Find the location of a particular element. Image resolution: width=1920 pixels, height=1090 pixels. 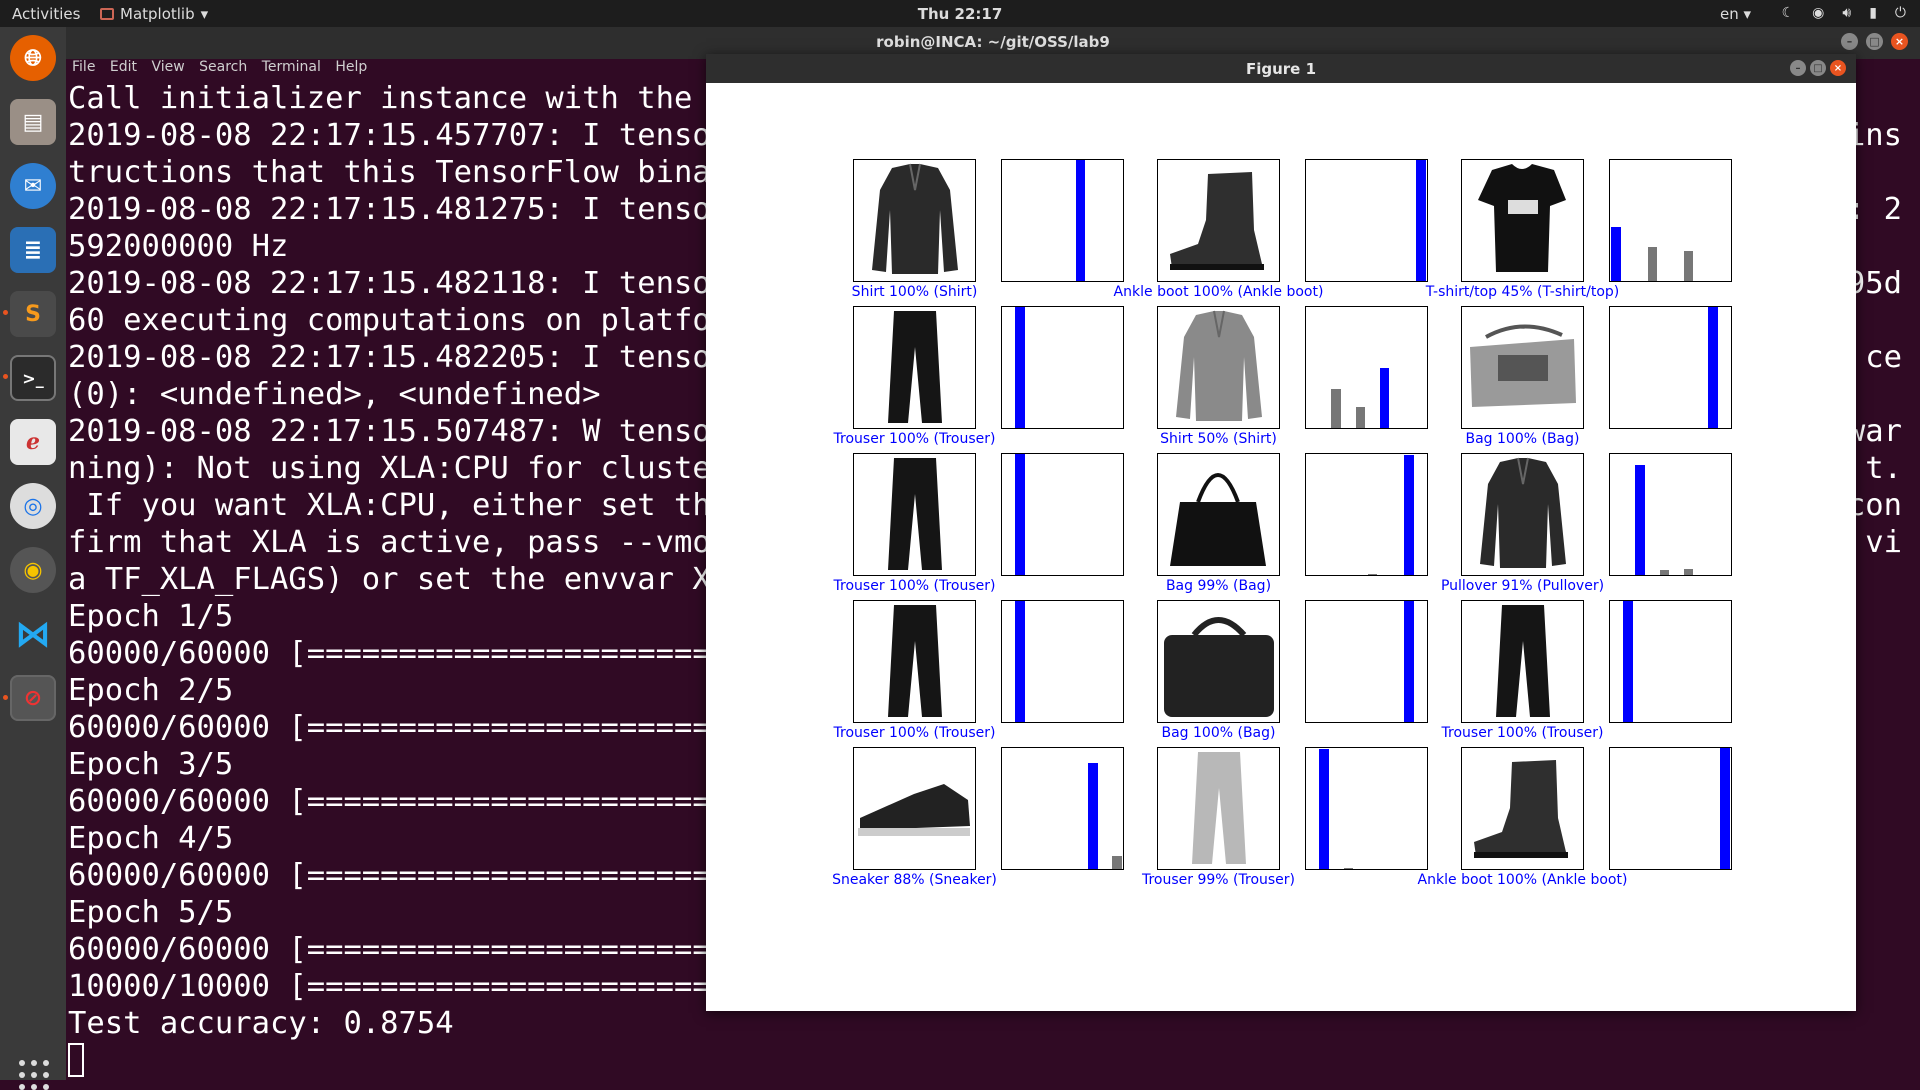

wifi-icon: ◉ is located at coordinates (1818, 13).